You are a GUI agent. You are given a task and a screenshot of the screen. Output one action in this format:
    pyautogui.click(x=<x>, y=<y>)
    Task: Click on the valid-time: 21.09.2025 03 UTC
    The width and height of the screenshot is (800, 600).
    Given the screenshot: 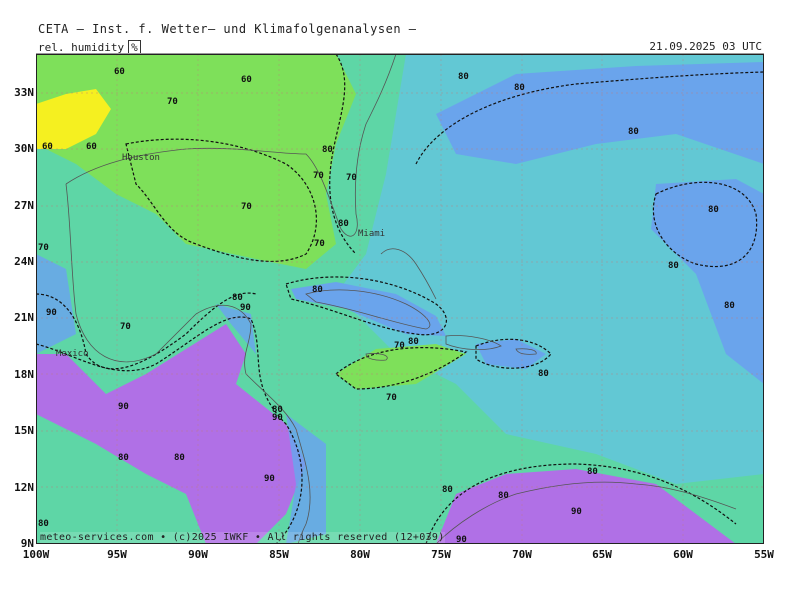 What is the action you would take?
    pyautogui.click(x=705, y=46)
    